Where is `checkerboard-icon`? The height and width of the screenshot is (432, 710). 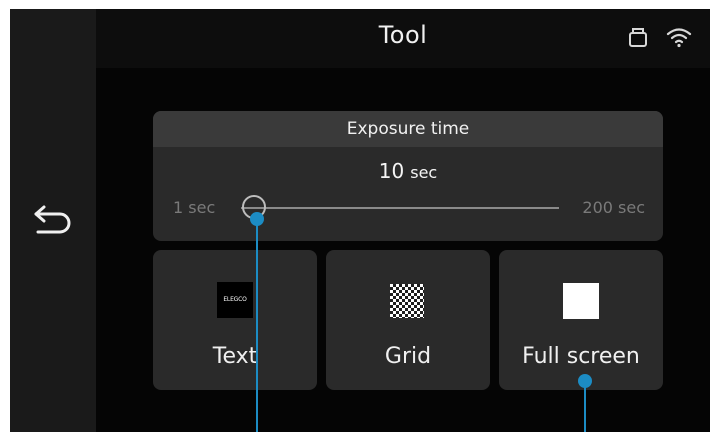 checkerboard-icon is located at coordinates (407, 301).